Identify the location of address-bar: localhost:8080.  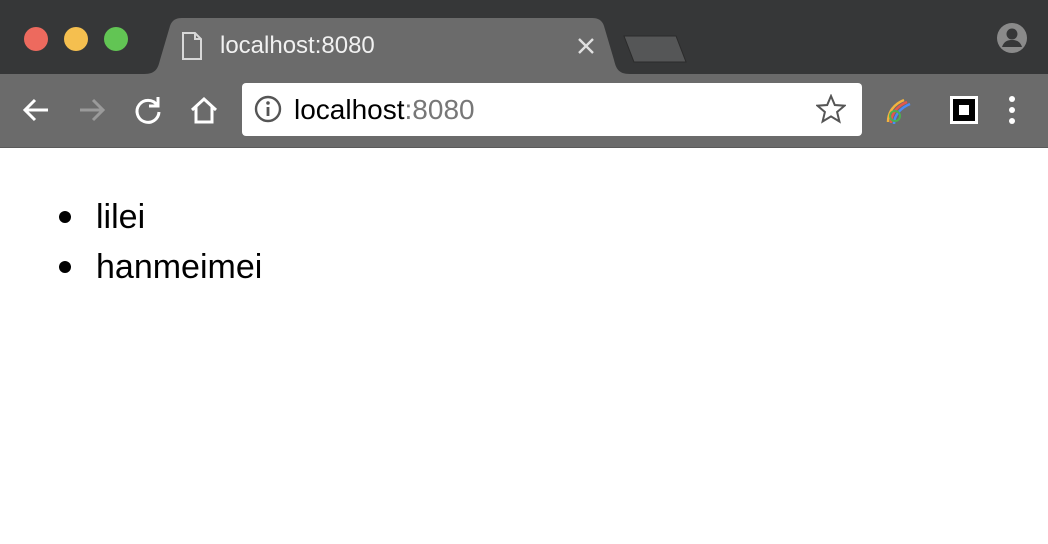
(552, 109).